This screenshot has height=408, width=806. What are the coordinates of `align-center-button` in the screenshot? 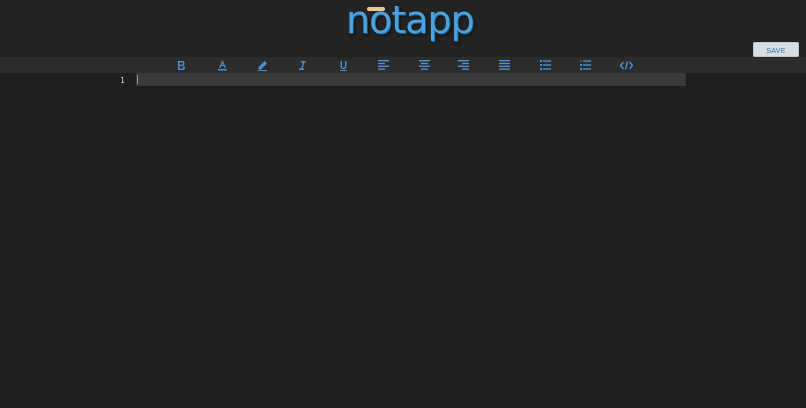 It's located at (424, 65).